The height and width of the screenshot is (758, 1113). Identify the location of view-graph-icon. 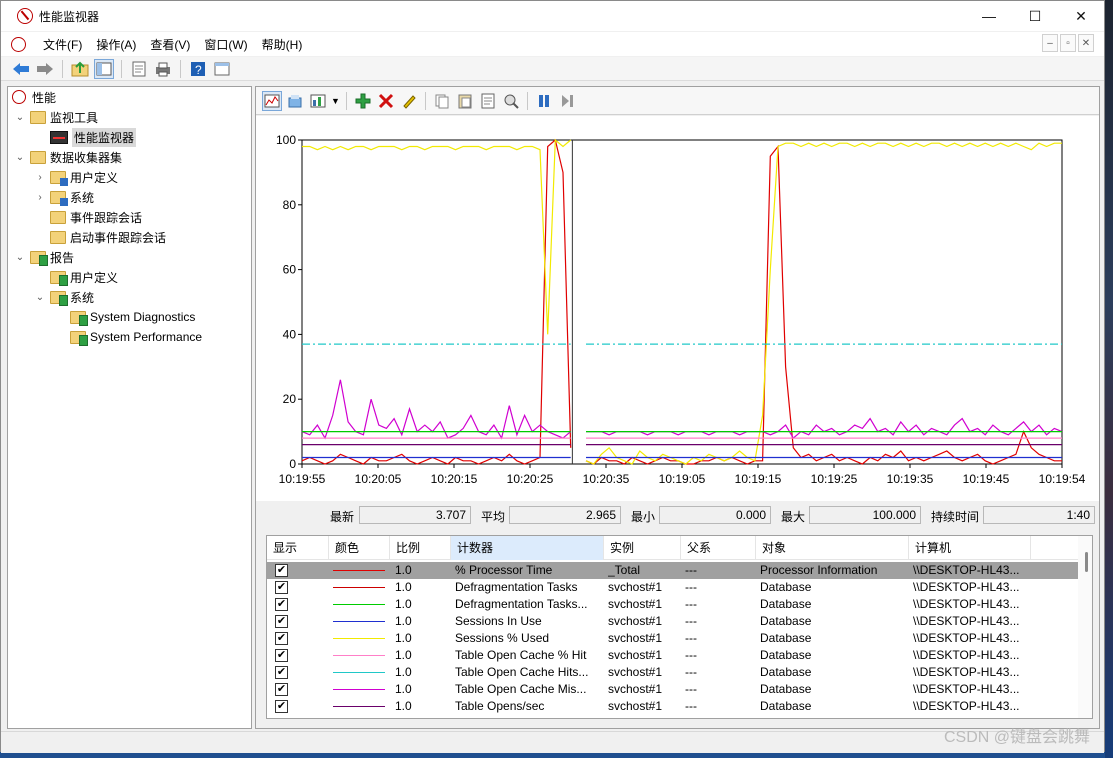
(272, 100).